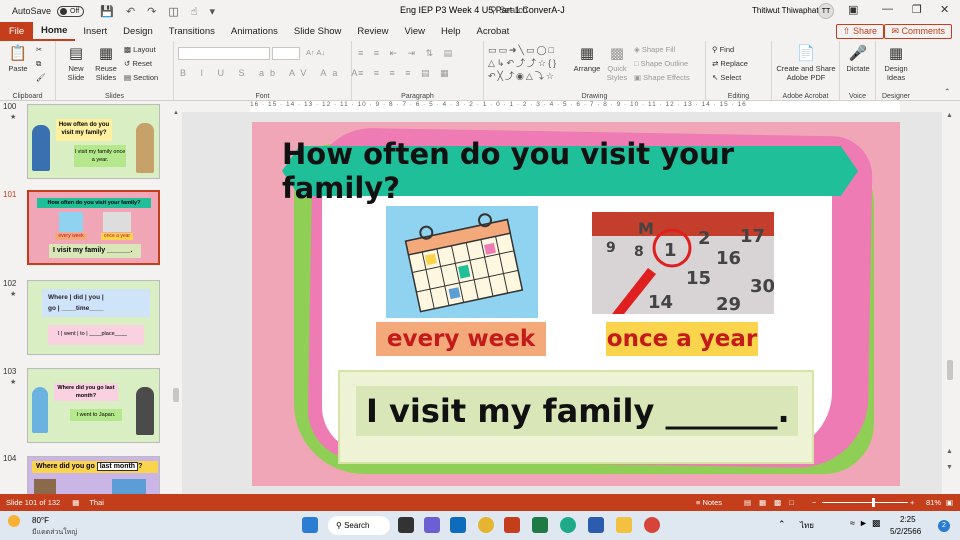 This screenshot has width=960, height=540. I want to click on calendar-illustration-image, so click(462, 262).